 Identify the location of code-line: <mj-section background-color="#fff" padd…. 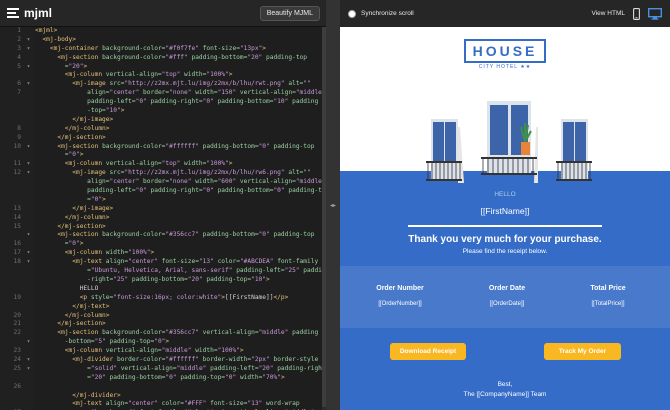
(178, 58).